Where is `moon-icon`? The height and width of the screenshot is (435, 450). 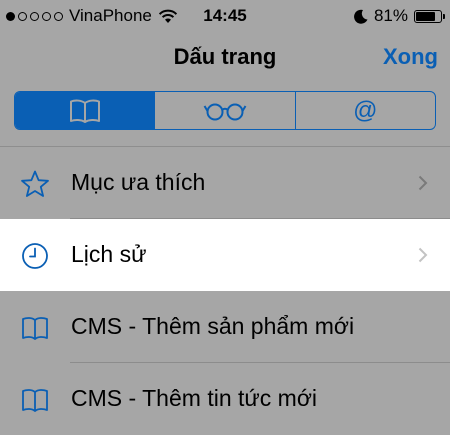
moon-icon is located at coordinates (361, 16).